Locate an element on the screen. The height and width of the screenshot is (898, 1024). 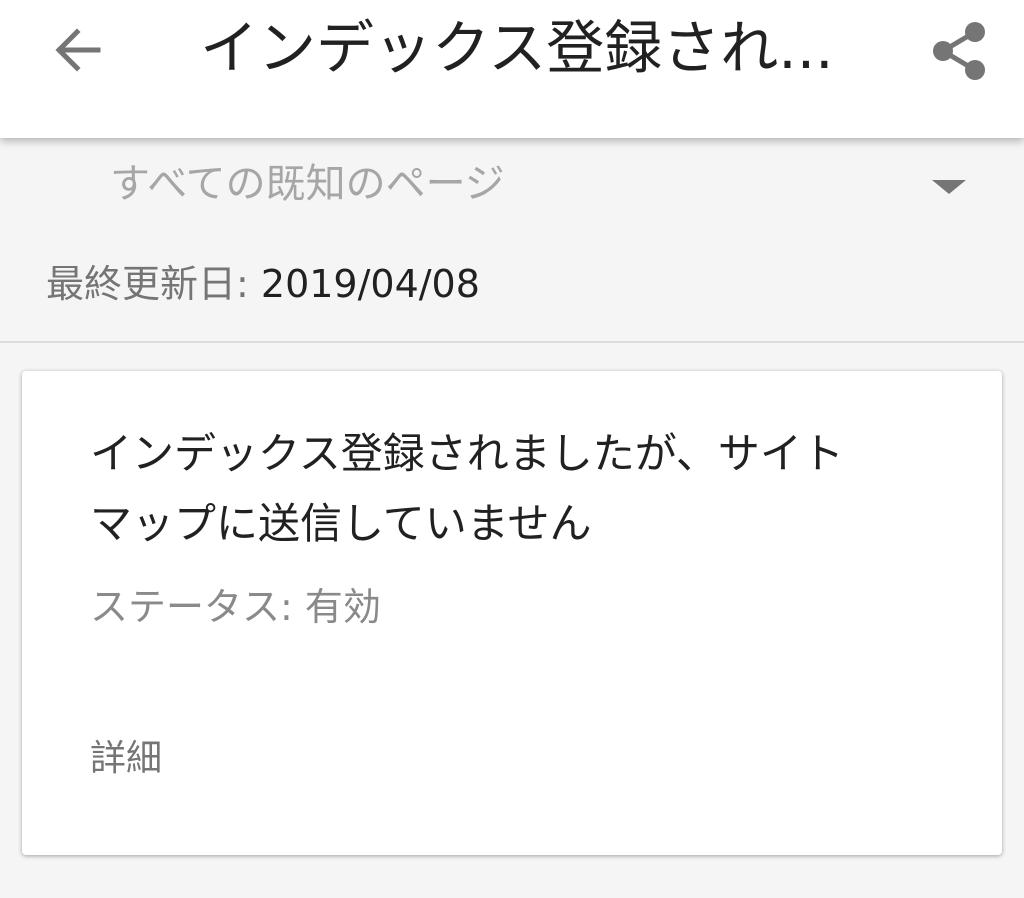
dropdown-arrow-icon is located at coordinates (949, 187).